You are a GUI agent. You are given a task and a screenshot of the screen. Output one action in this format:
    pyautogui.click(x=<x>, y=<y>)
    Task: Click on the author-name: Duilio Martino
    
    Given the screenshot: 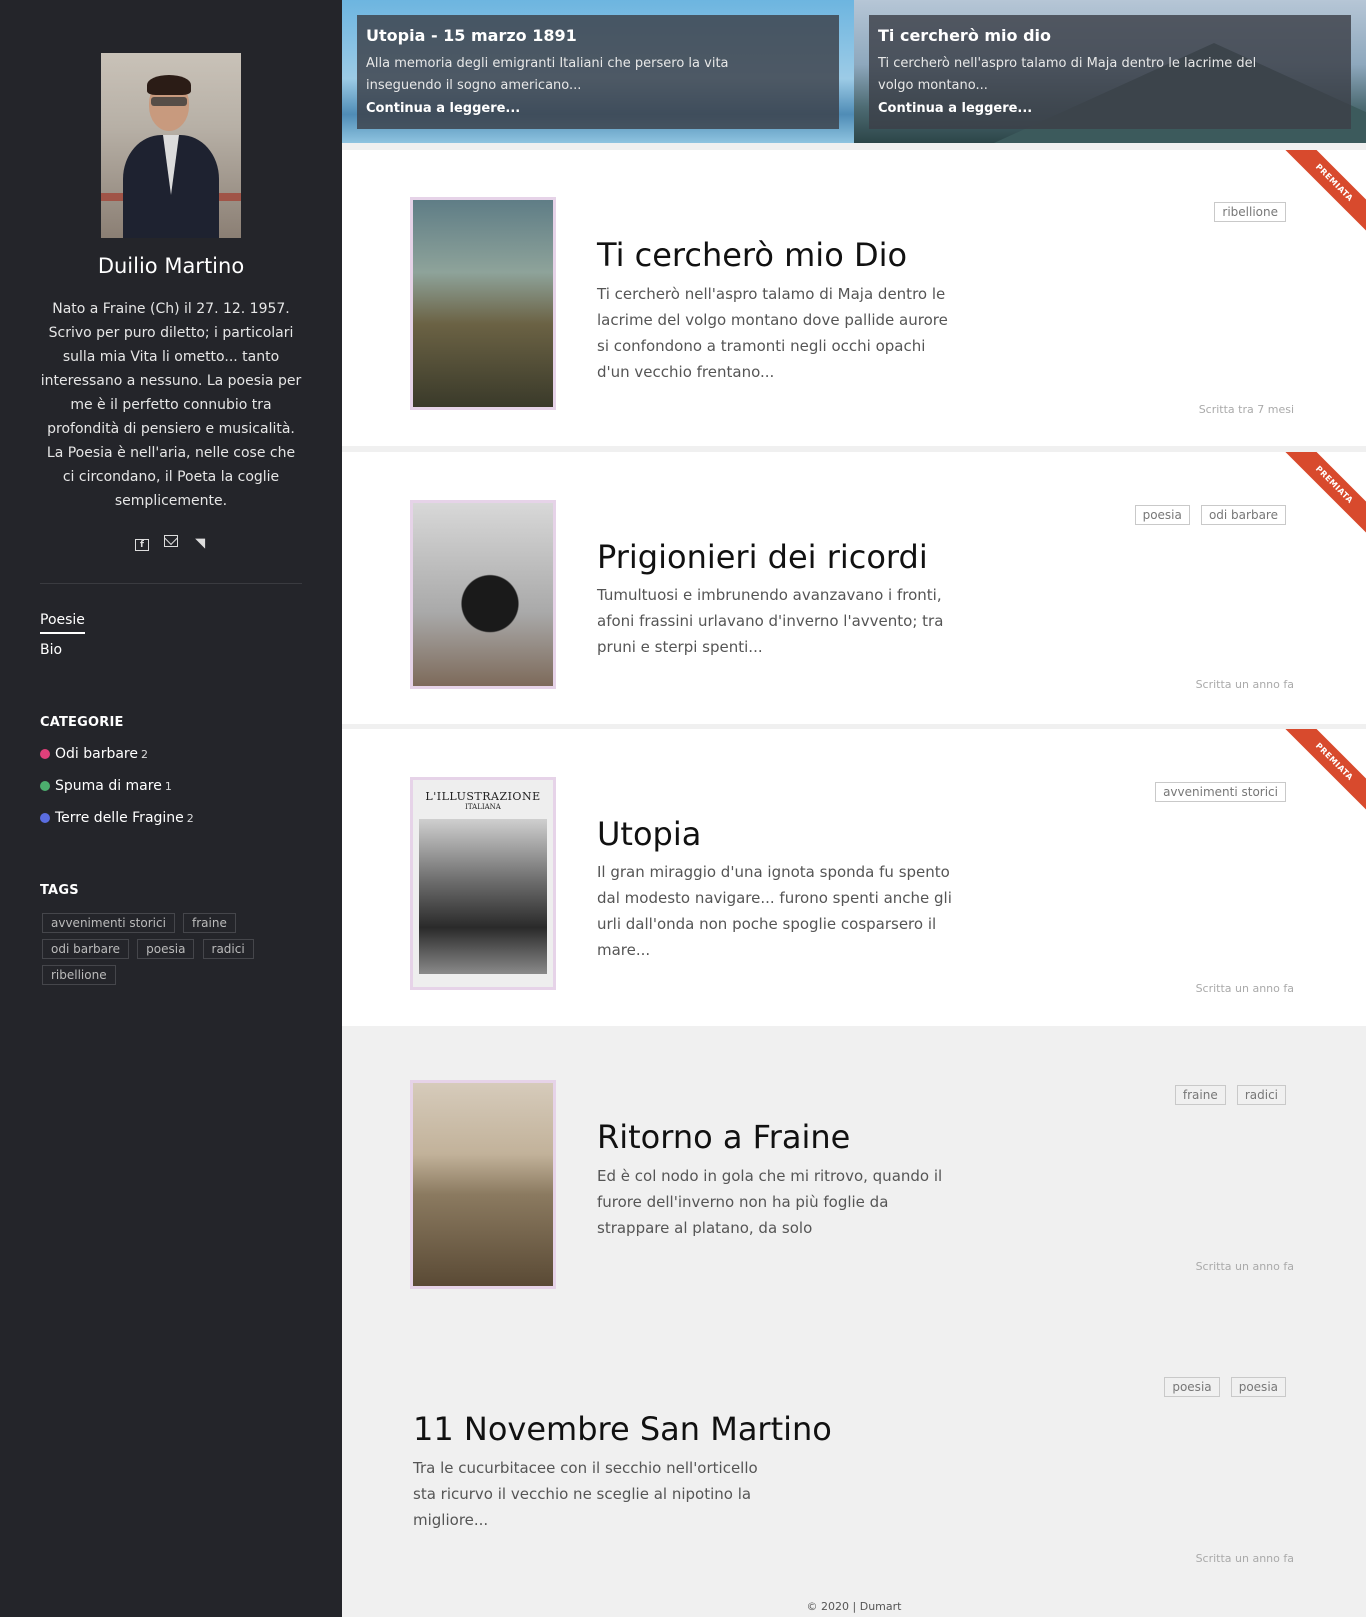 What is the action you would take?
    pyautogui.click(x=171, y=266)
    